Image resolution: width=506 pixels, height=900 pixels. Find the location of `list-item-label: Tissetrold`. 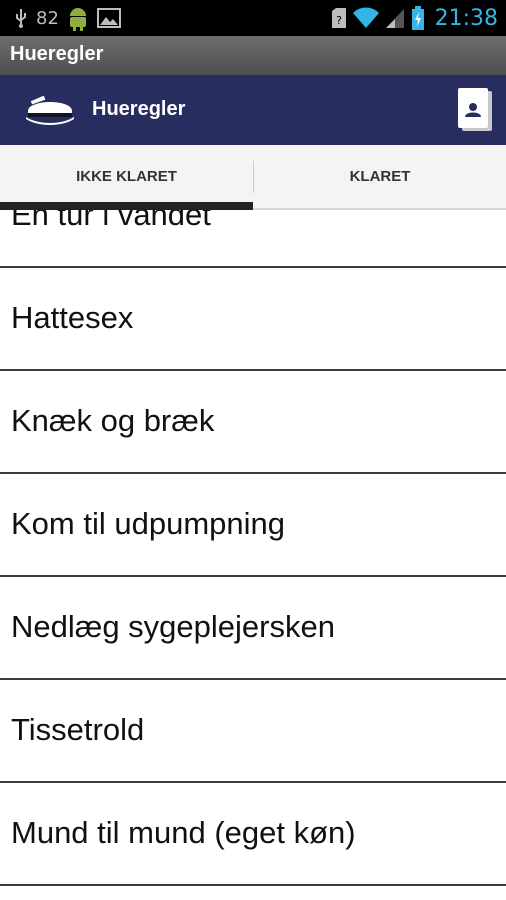

list-item-label: Tissetrold is located at coordinates (78, 729).